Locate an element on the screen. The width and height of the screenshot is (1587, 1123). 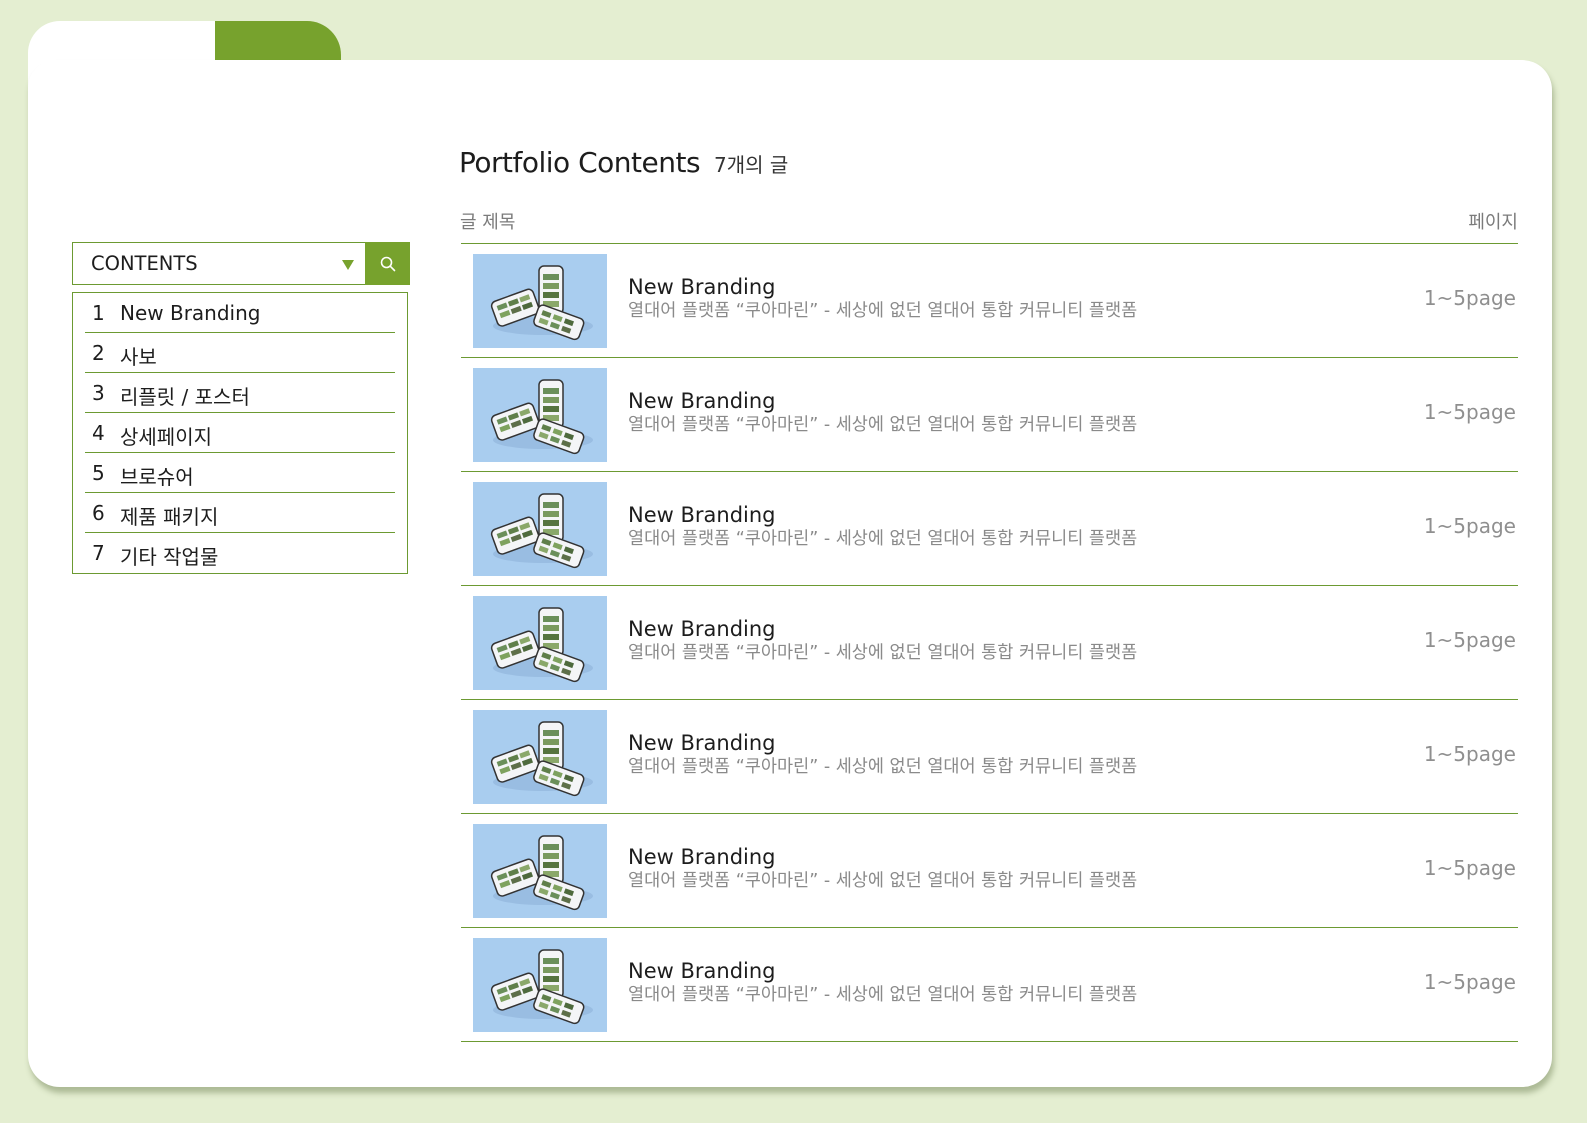
toc-item-brochure: 5 브로슈어 is located at coordinates (240, 473).